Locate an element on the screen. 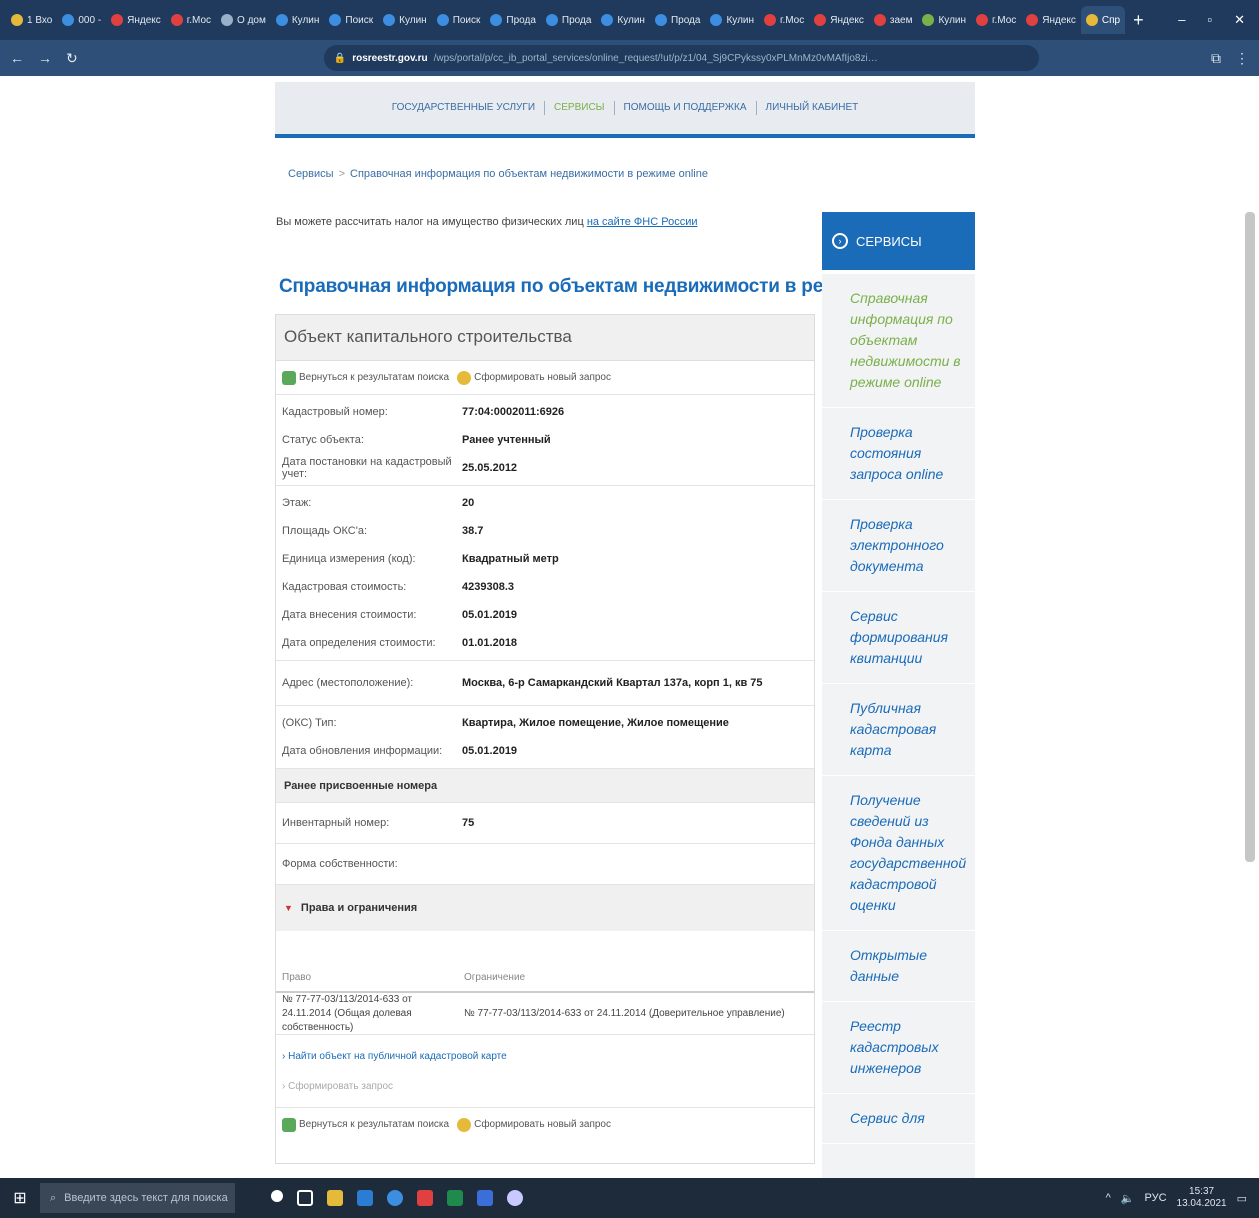 This screenshot has height=1218, width=1259. service-link: Проверка электронного документа is located at coordinates (898, 546).